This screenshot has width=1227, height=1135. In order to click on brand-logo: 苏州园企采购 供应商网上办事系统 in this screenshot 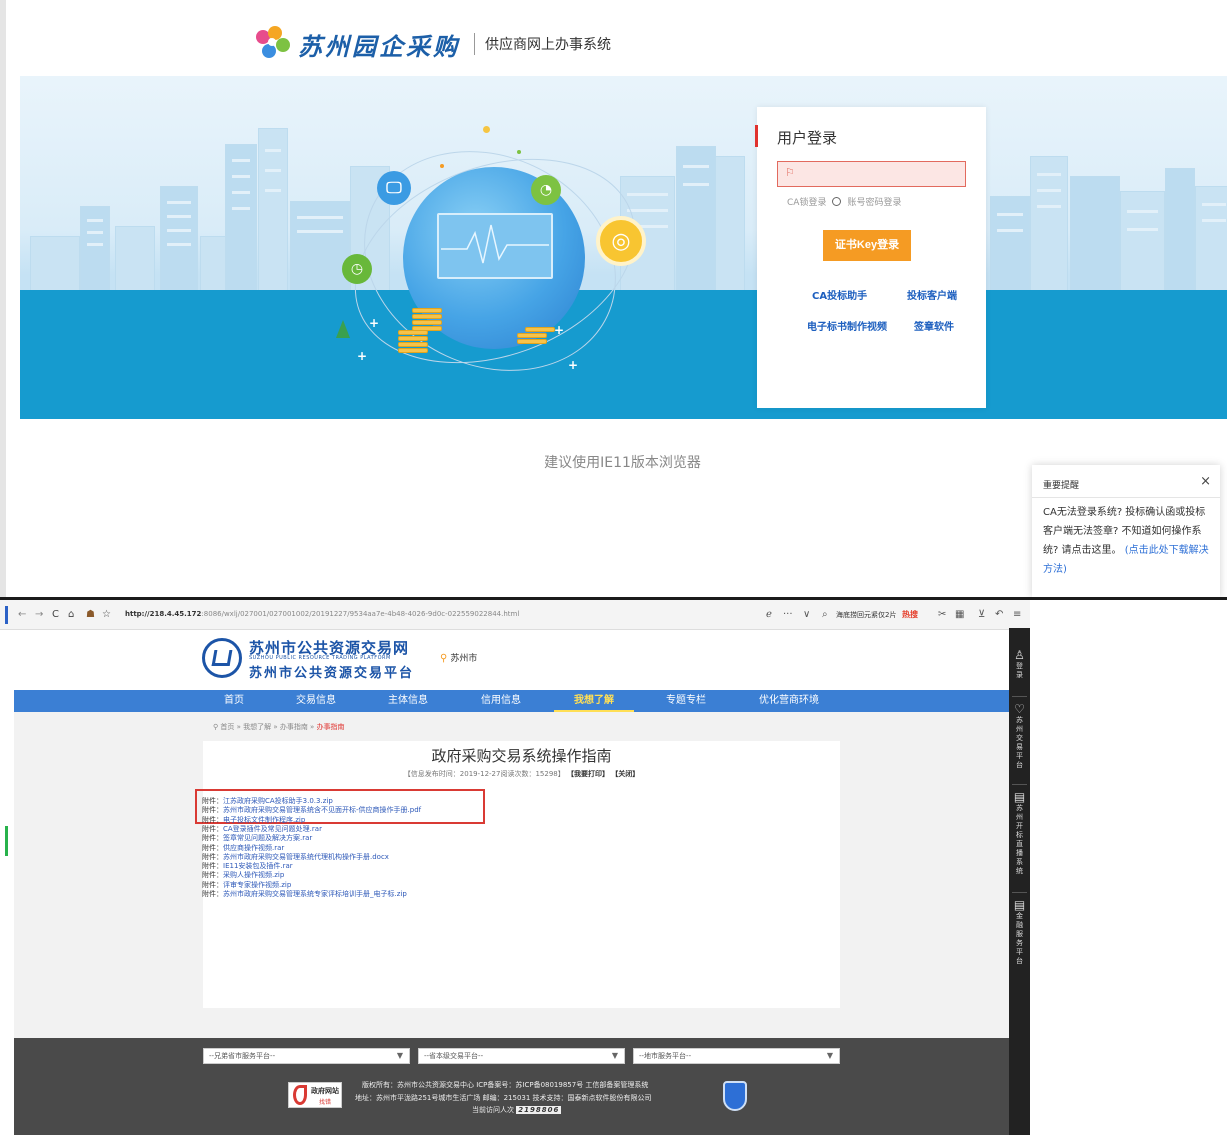, I will do `click(432, 44)`.